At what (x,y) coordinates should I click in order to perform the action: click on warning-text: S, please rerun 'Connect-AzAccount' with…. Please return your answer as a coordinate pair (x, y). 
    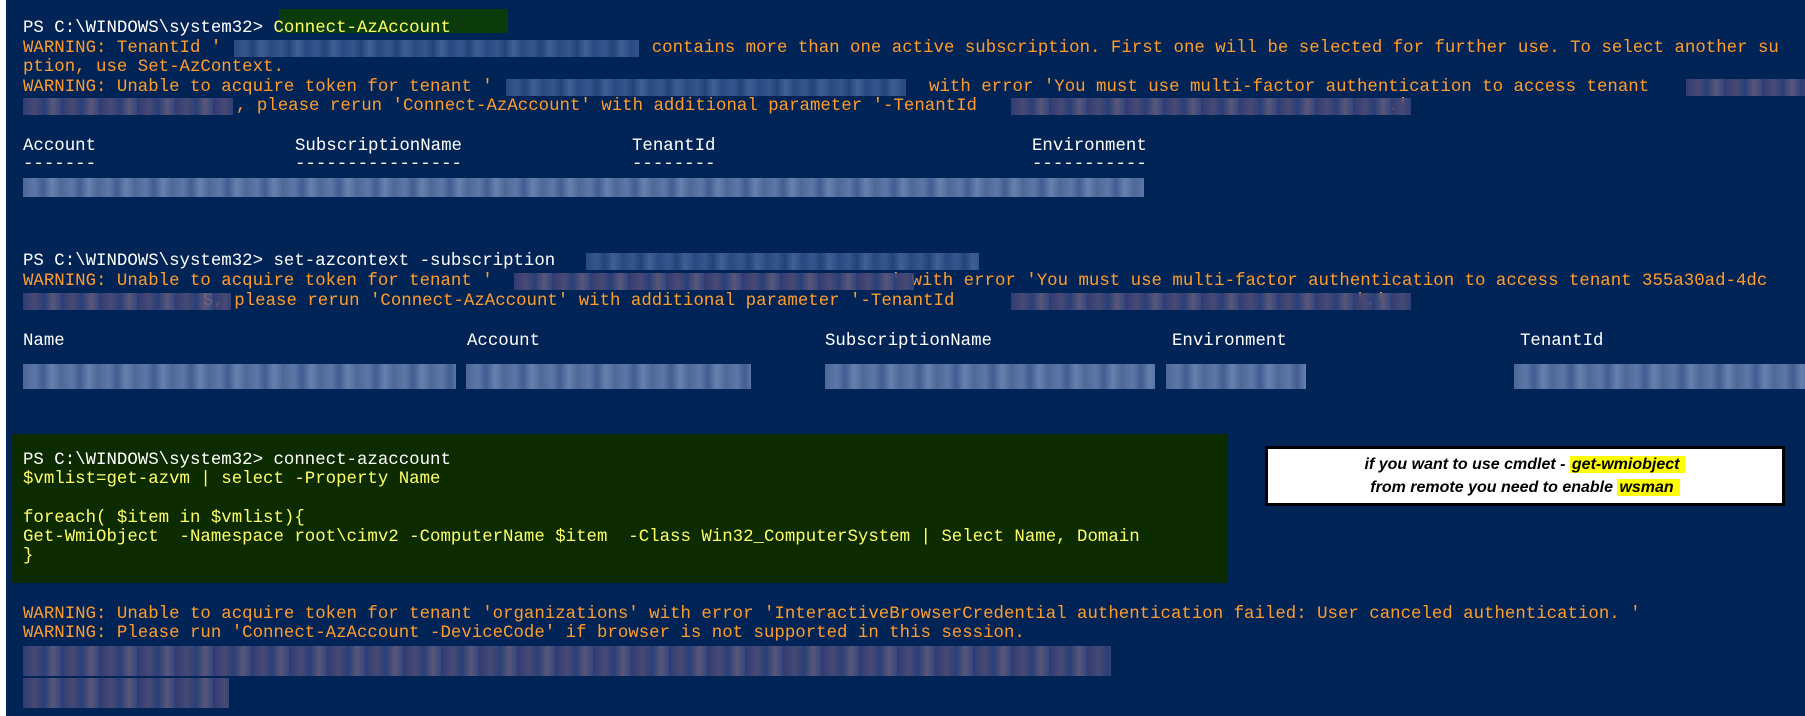
    Looking at the image, I should click on (584, 301).